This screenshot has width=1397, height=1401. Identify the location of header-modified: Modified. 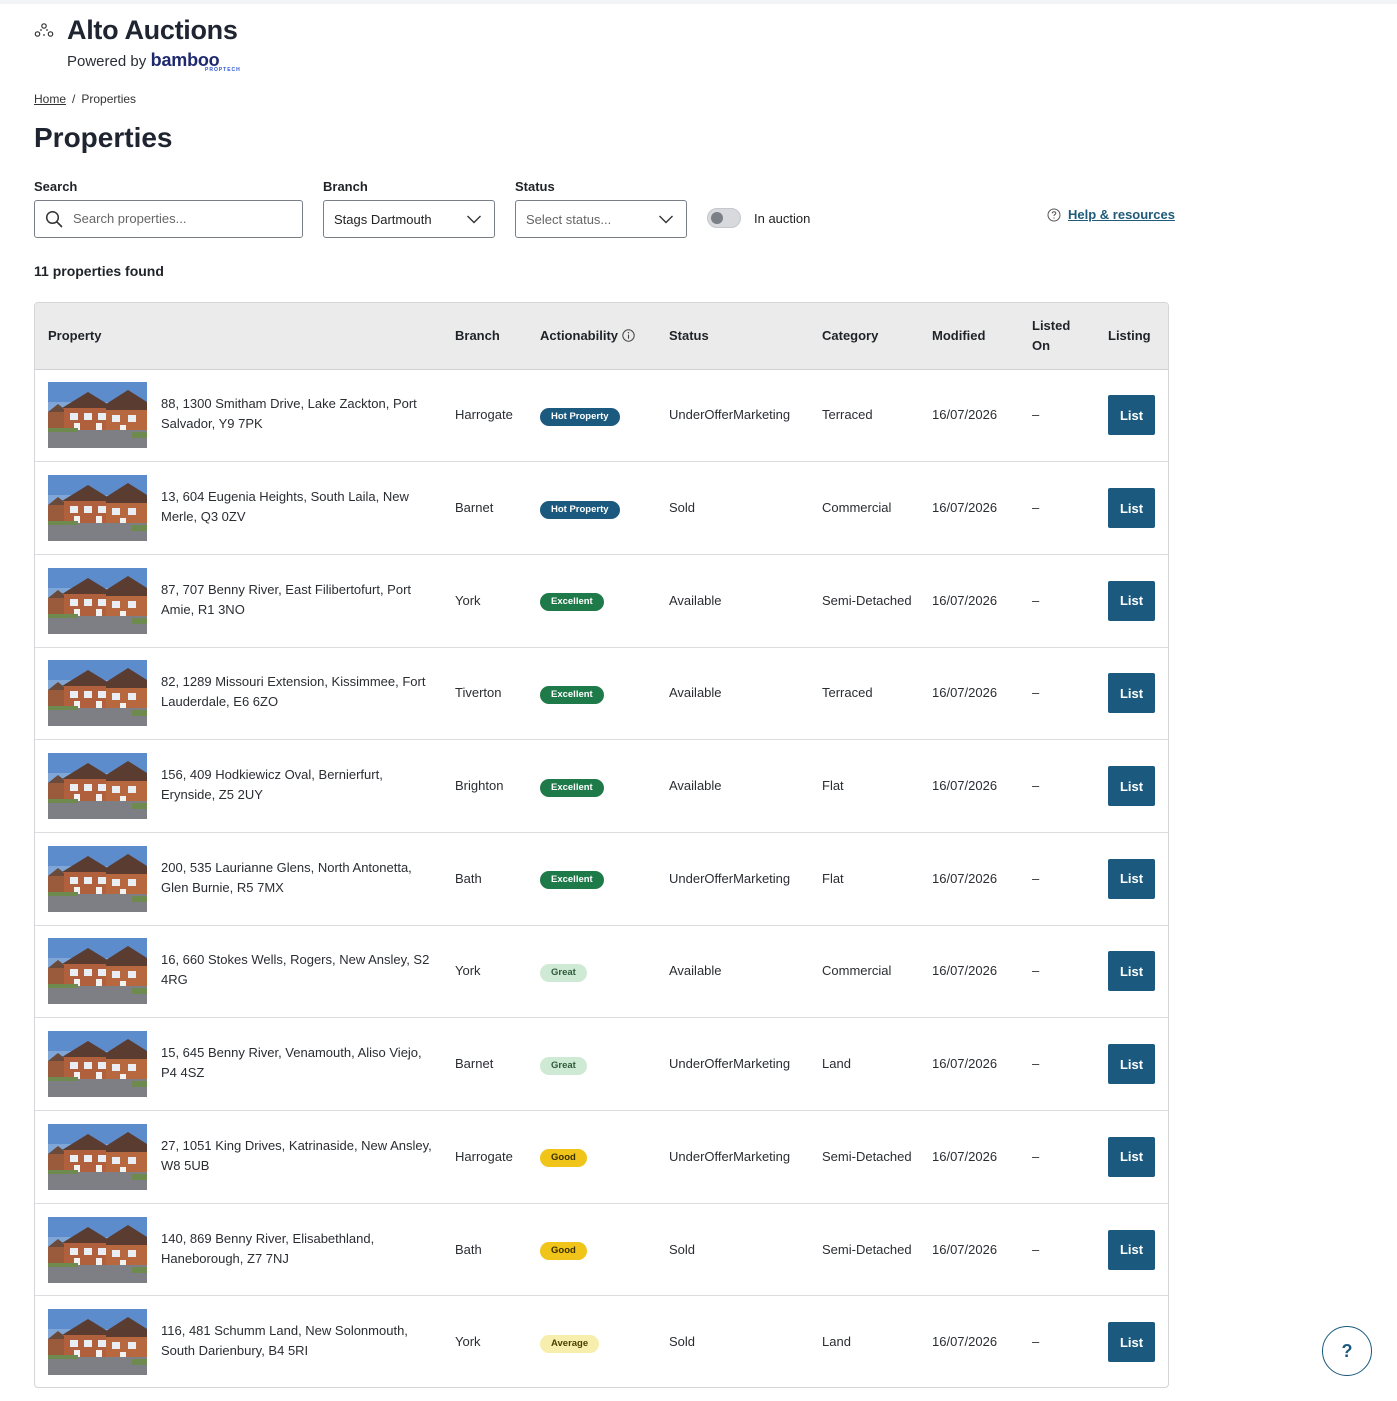
(982, 336).